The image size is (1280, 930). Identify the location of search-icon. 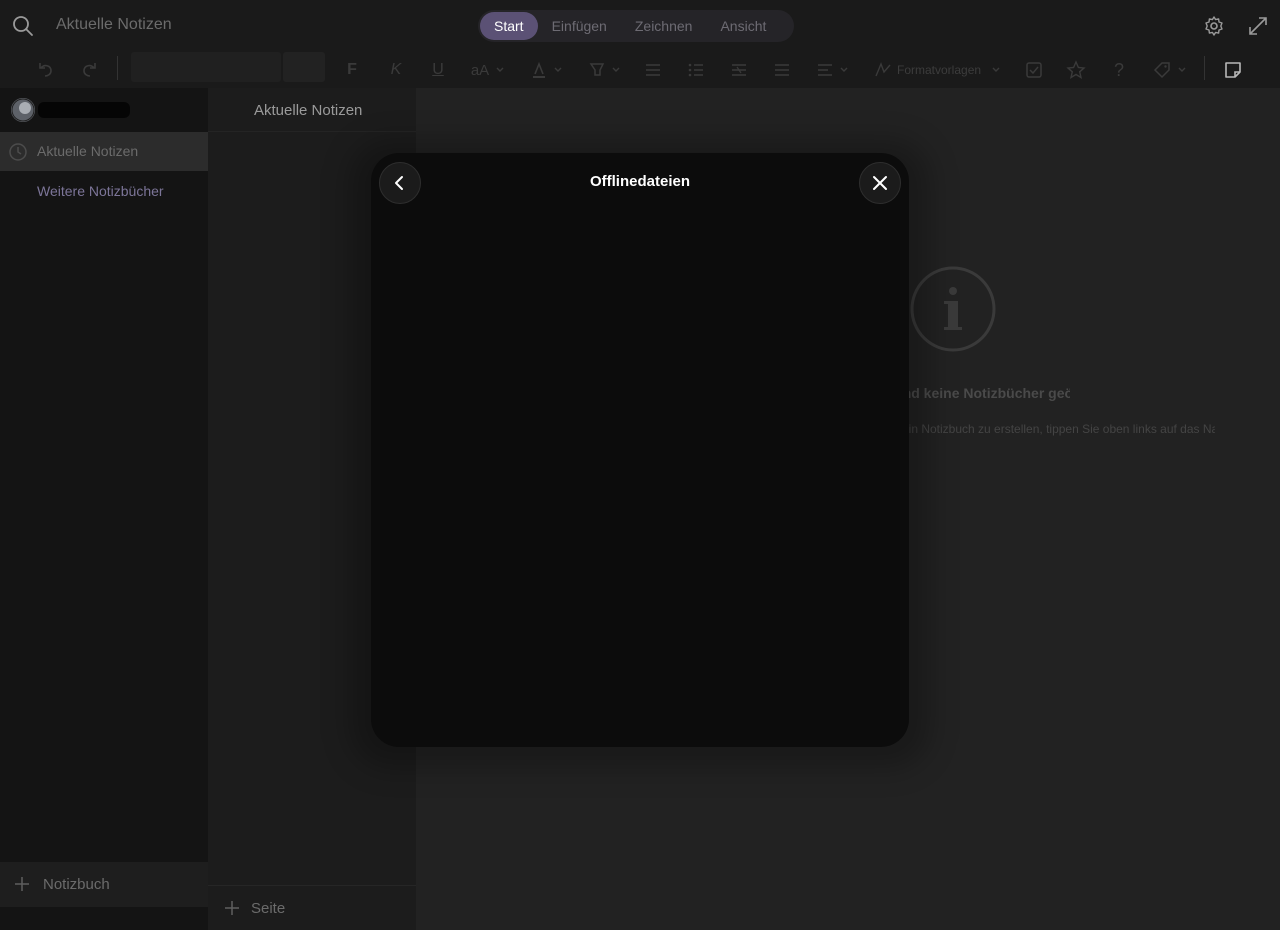
(23, 26).